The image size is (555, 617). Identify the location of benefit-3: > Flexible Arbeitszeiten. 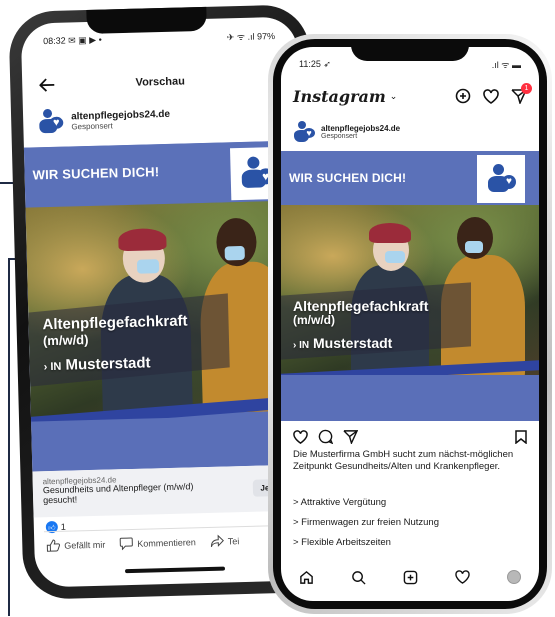
(342, 542).